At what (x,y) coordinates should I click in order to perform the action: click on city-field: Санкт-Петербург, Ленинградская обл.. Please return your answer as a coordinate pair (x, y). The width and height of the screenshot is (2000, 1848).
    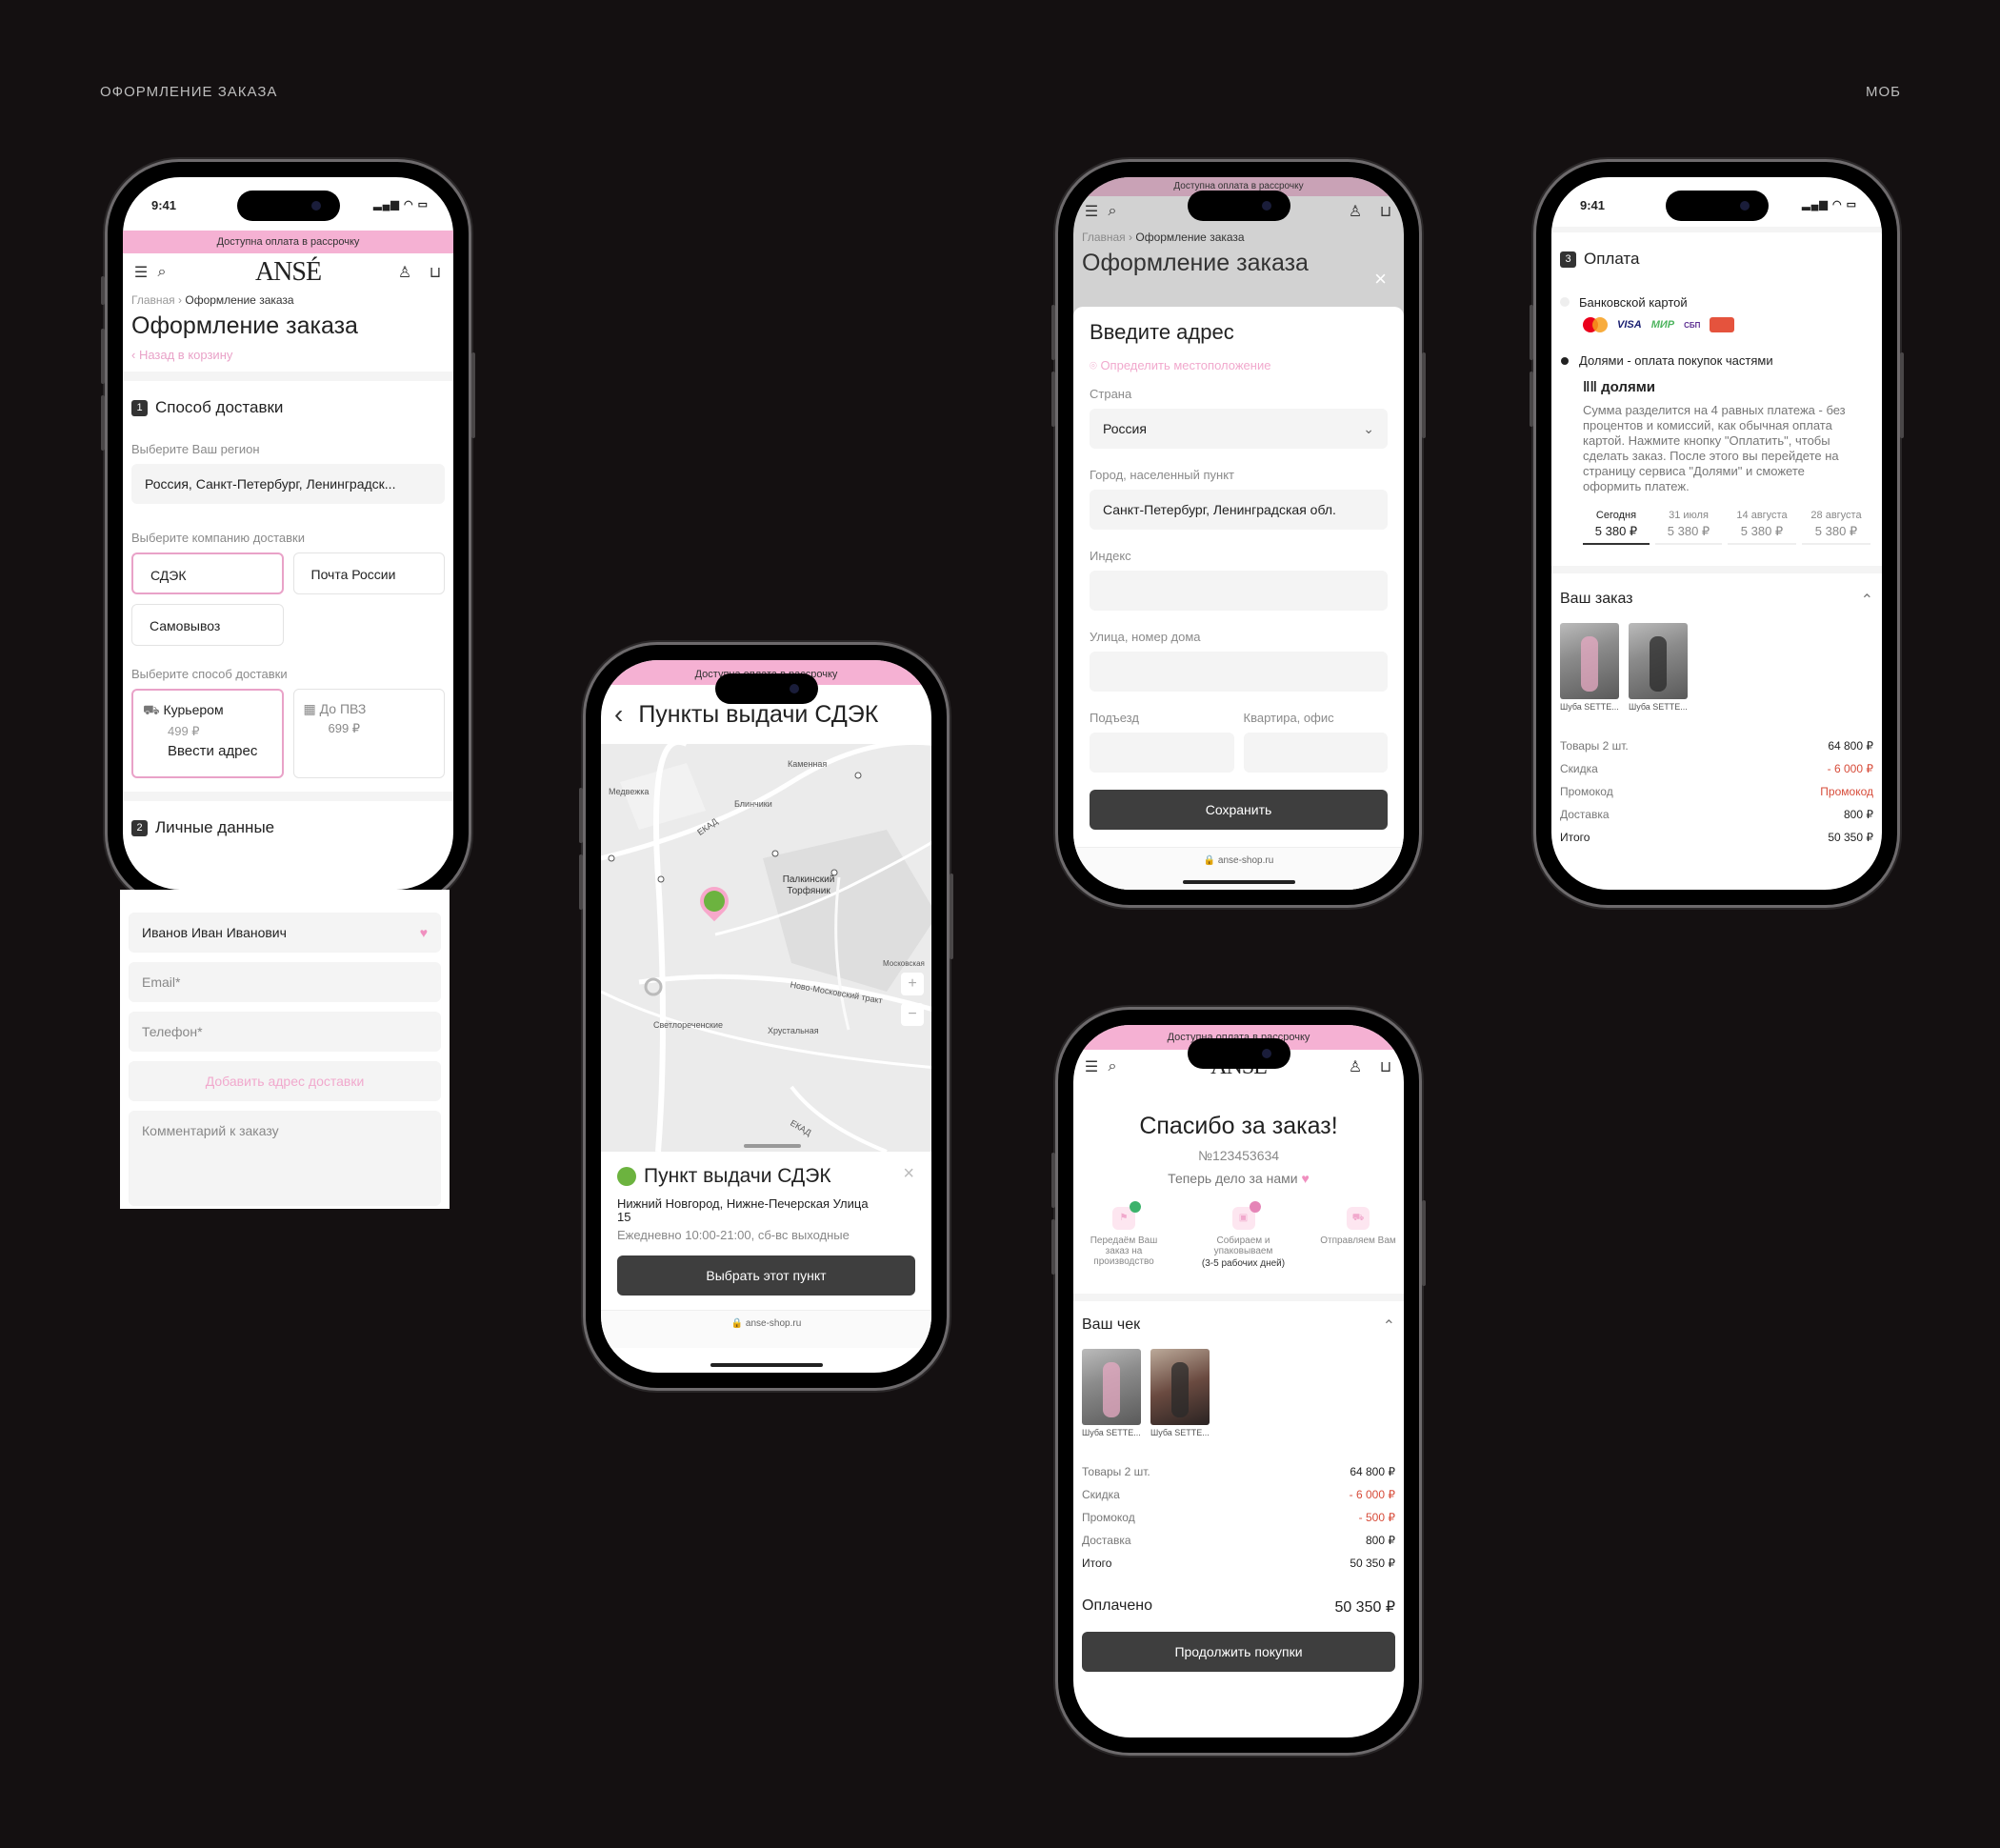
    Looking at the image, I should click on (1239, 510).